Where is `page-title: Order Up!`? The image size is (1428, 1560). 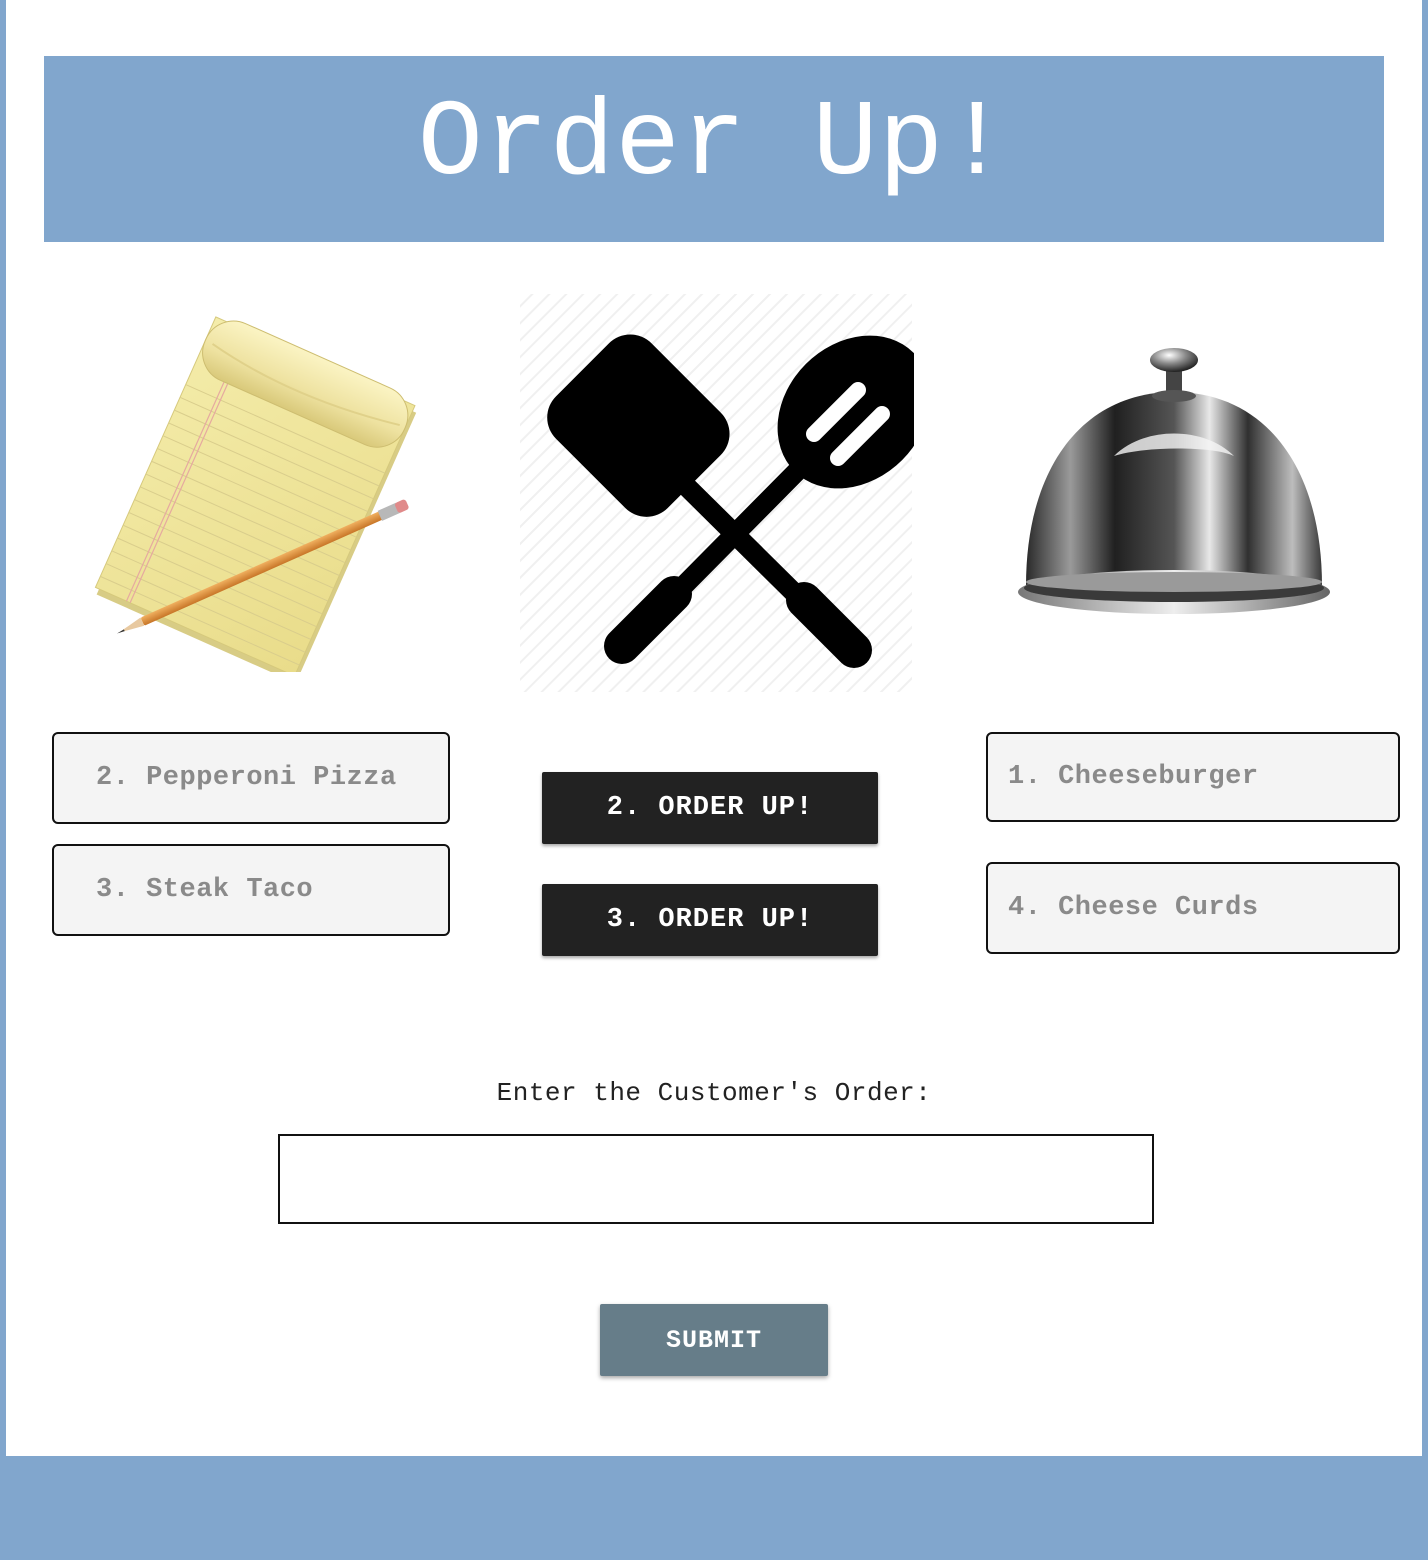
page-title: Order Up! is located at coordinates (714, 145).